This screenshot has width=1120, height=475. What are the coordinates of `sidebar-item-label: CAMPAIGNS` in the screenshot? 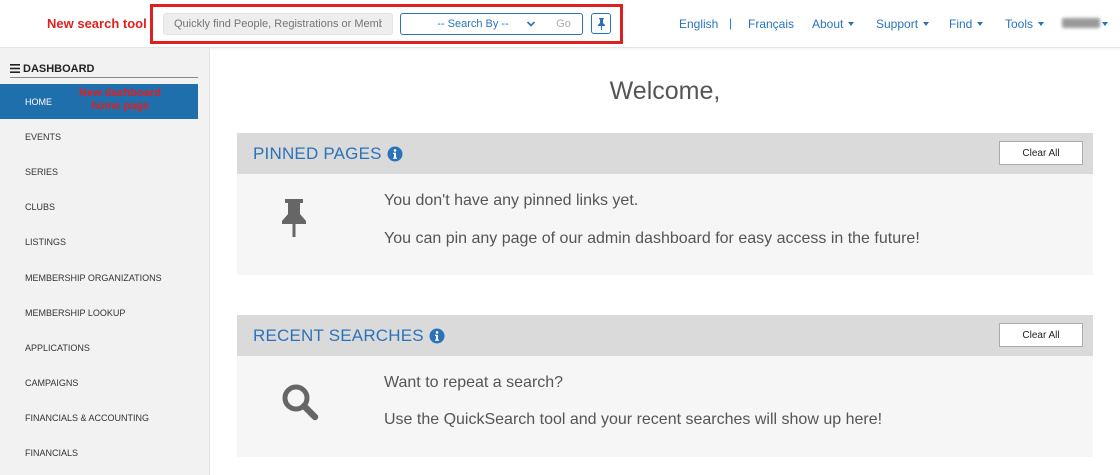 It's located at (52, 382).